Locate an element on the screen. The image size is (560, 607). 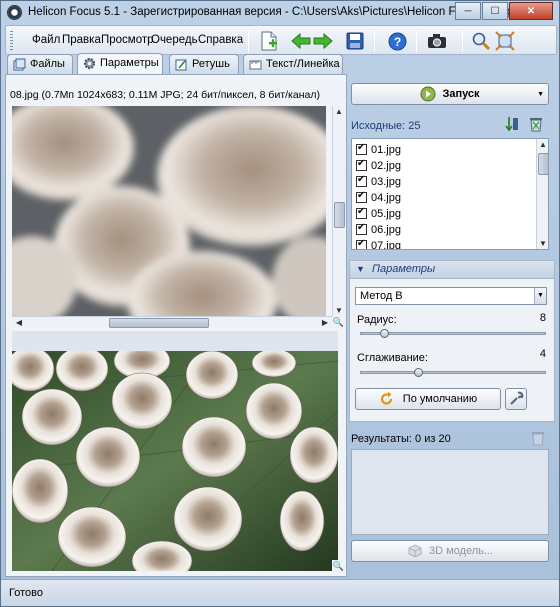
smoothing-slider-thumb is located at coordinates (418, 372).